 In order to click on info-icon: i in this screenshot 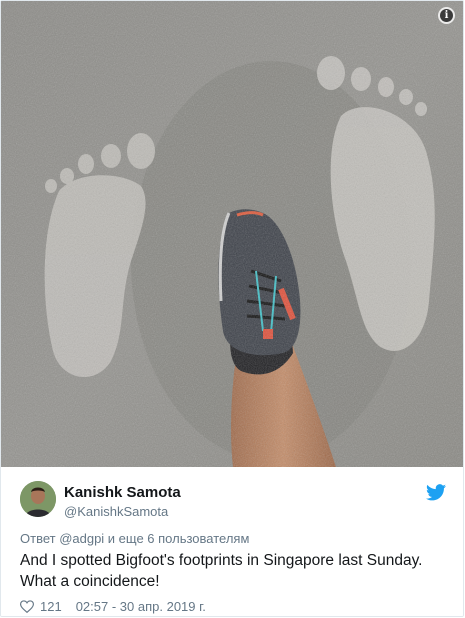, I will do `click(446, 15)`.